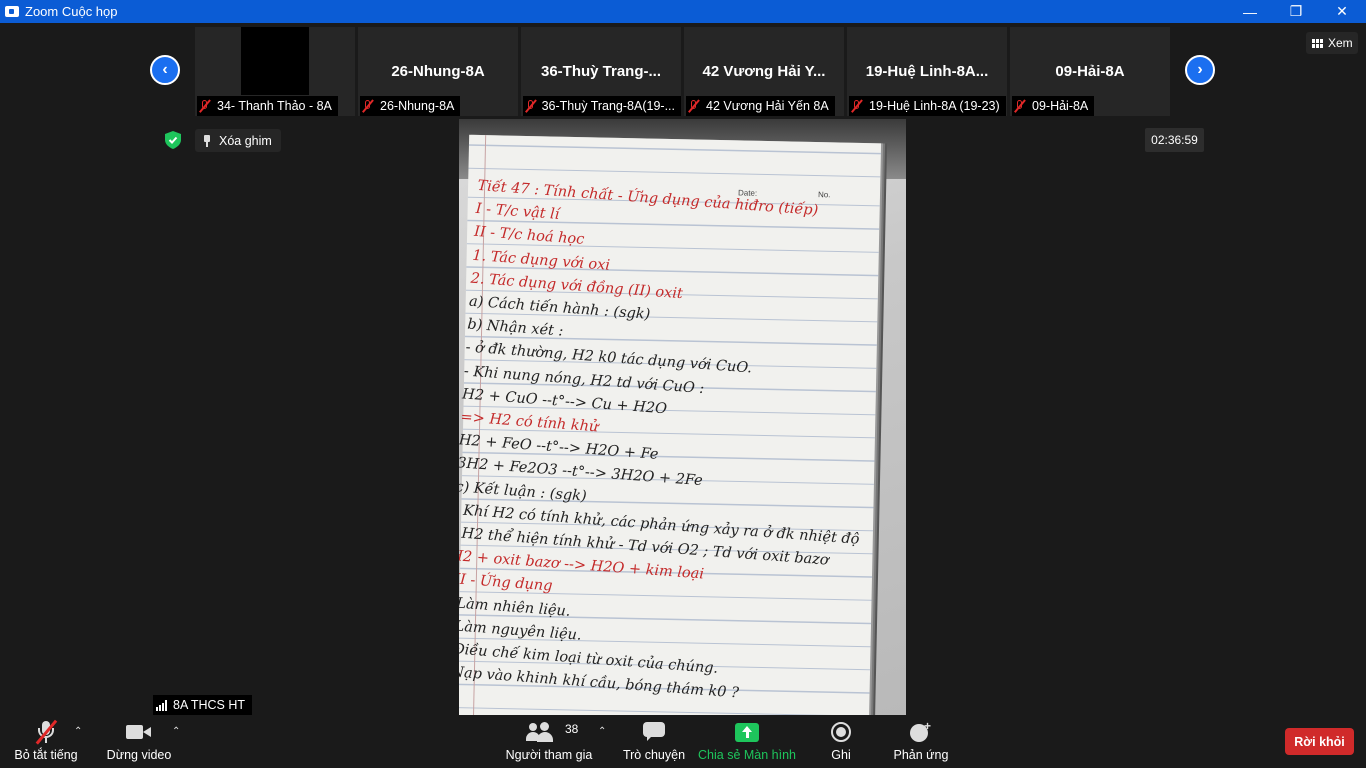 The width and height of the screenshot is (1366, 768). I want to click on participant-tile: 19-Huệ Linh-8A... 19-Huệ Linh-8A (19-23), so click(927, 71).